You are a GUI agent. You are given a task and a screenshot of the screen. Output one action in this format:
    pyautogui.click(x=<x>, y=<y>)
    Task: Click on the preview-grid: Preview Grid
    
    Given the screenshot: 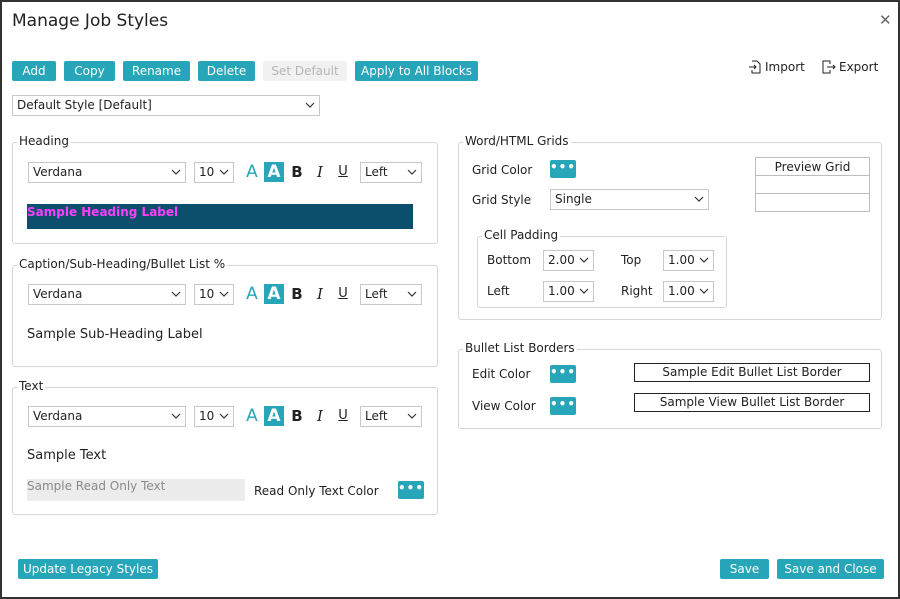 What is the action you would take?
    pyautogui.click(x=812, y=184)
    